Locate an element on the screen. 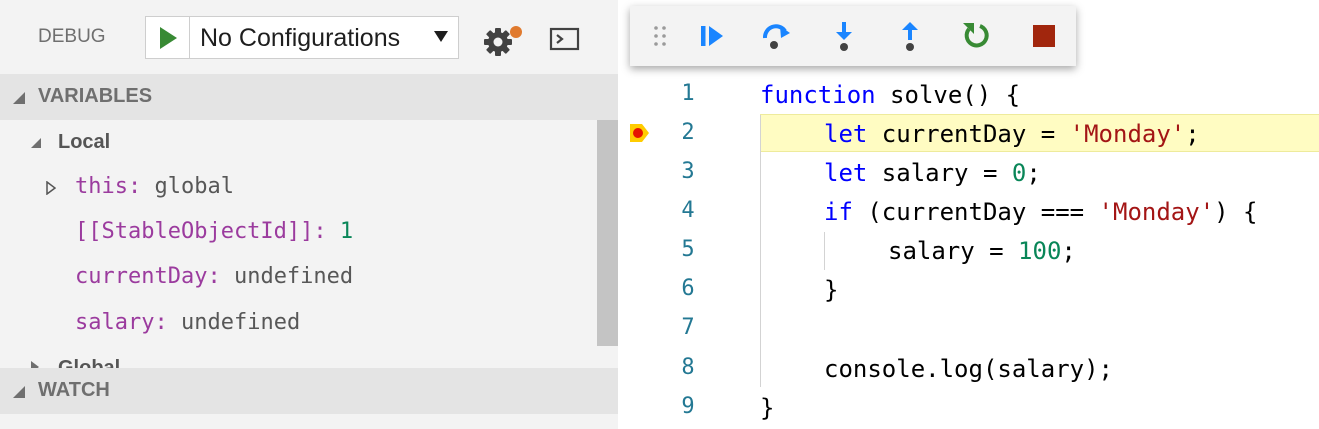  drag-handle-icon is located at coordinates (660, 36).